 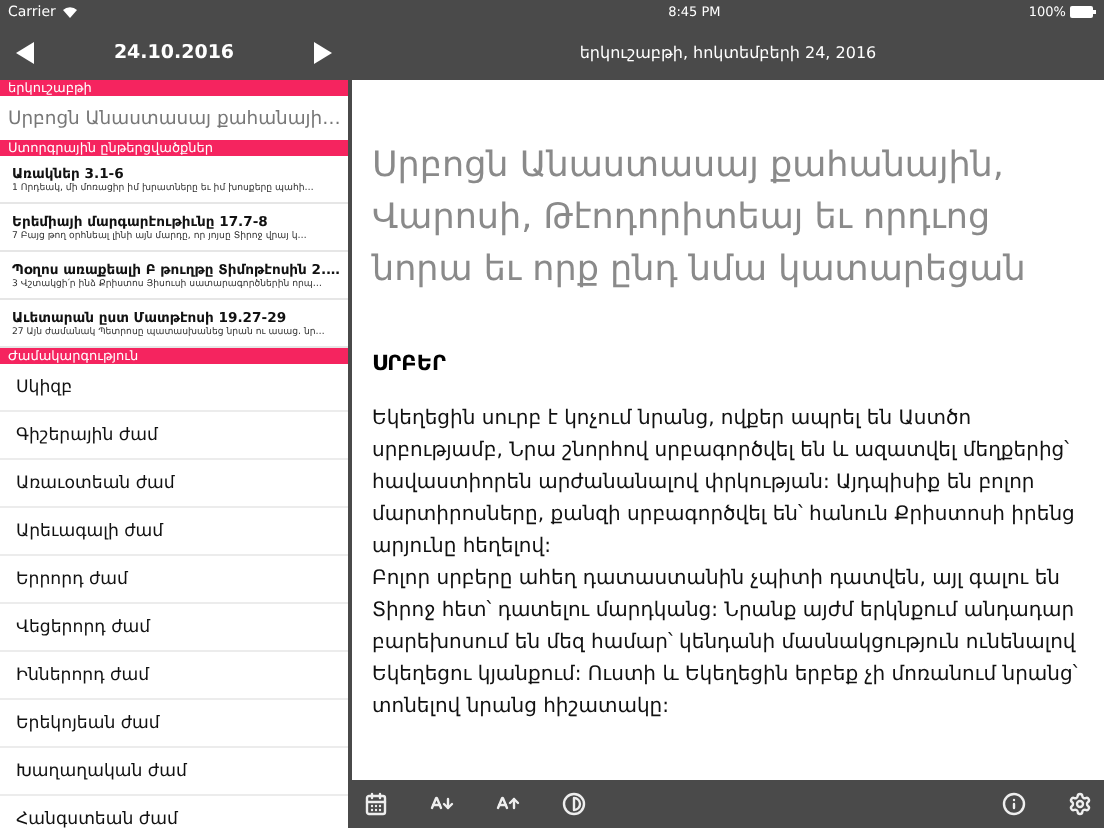 What do you see at coordinates (574, 804) in the screenshot?
I see `contrast-icon` at bounding box center [574, 804].